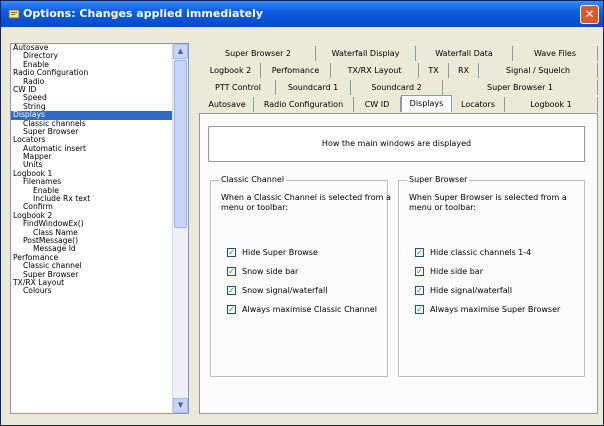 The width and height of the screenshot is (604, 426). I want to click on option-label: Always maximise Classic Channel, so click(309, 309).